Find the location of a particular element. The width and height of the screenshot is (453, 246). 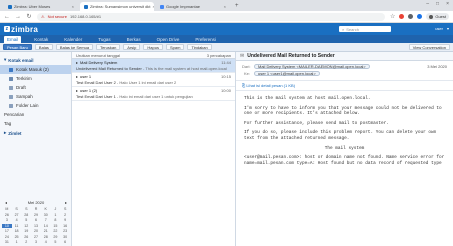

browser-tab-1: Zimbra: Uber Moses × is located at coordinates (41, 6).